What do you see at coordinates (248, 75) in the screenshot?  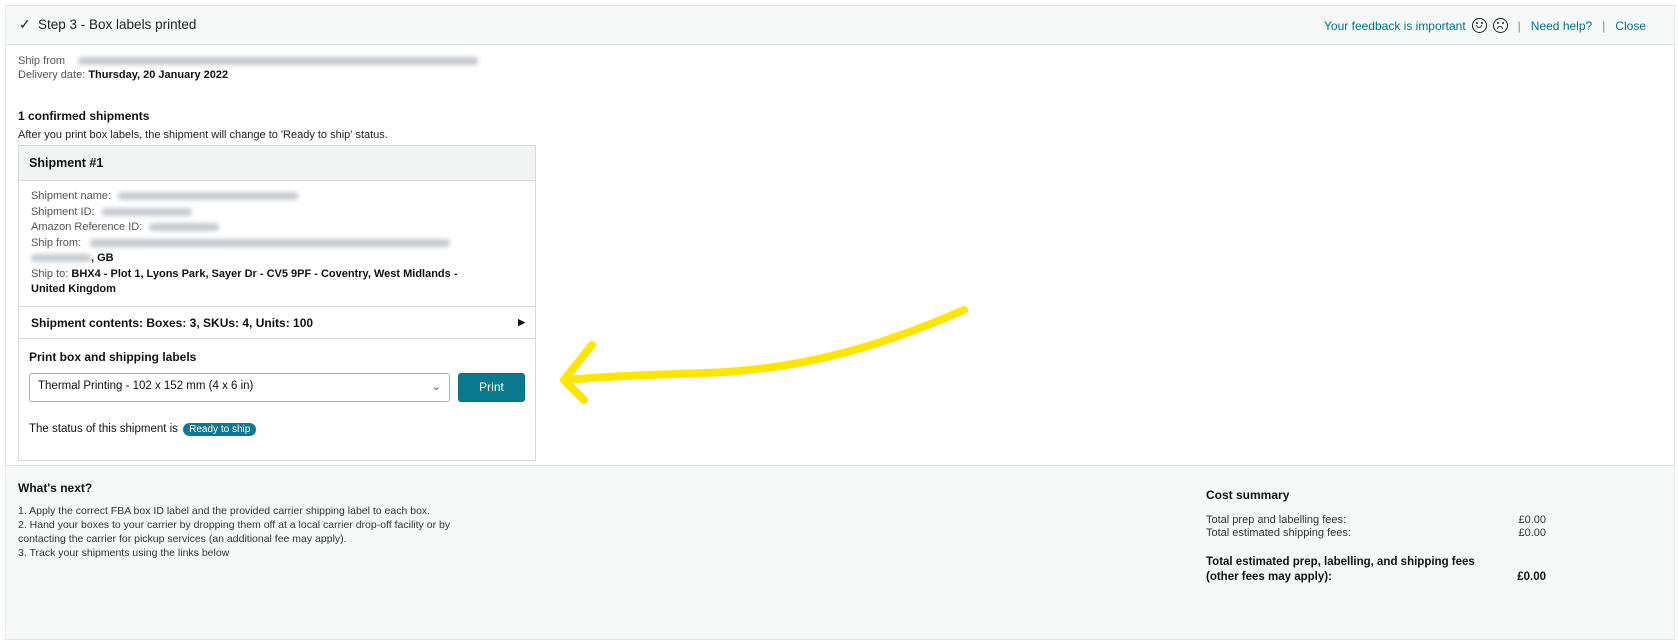 I see `delivery-row: Delivery date: Thursday, 20 January 2022` at bounding box center [248, 75].